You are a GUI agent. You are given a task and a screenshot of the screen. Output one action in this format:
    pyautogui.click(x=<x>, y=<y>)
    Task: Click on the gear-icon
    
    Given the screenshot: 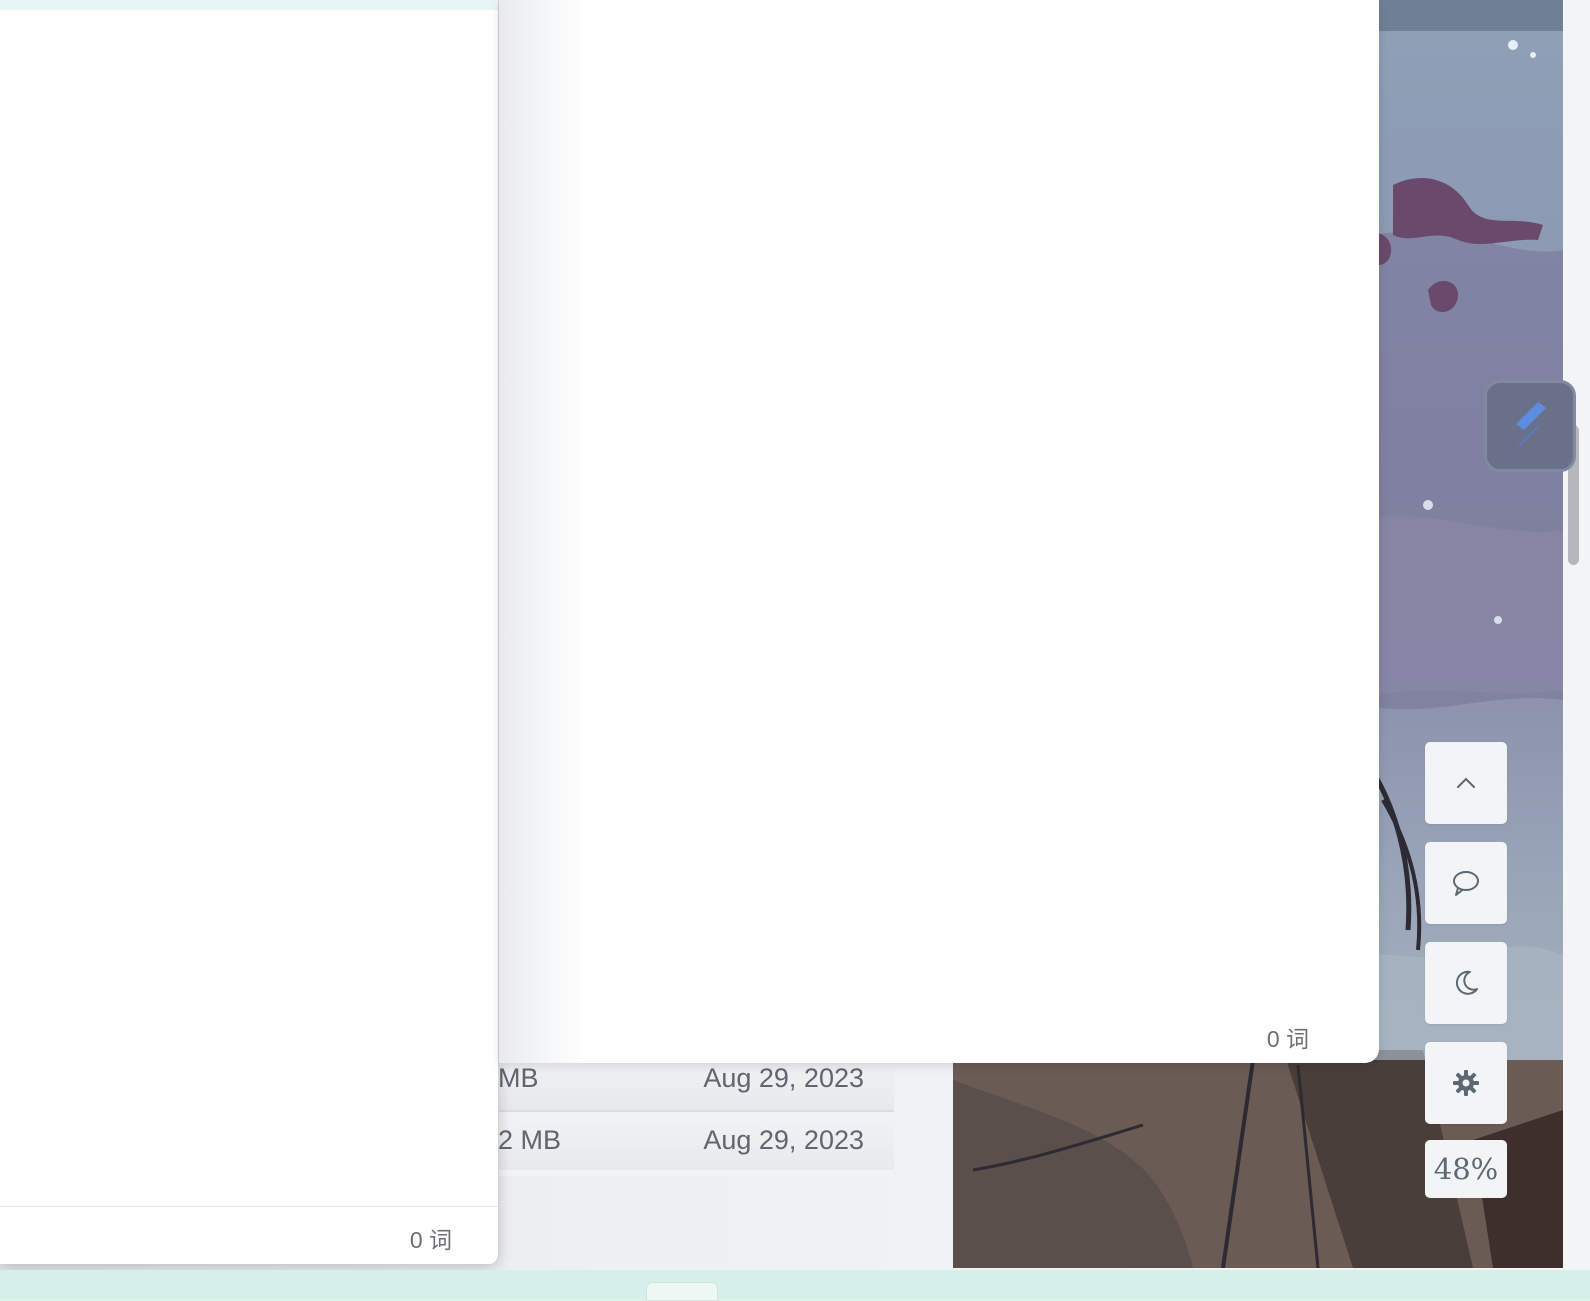 What is the action you would take?
    pyautogui.click(x=1466, y=1083)
    